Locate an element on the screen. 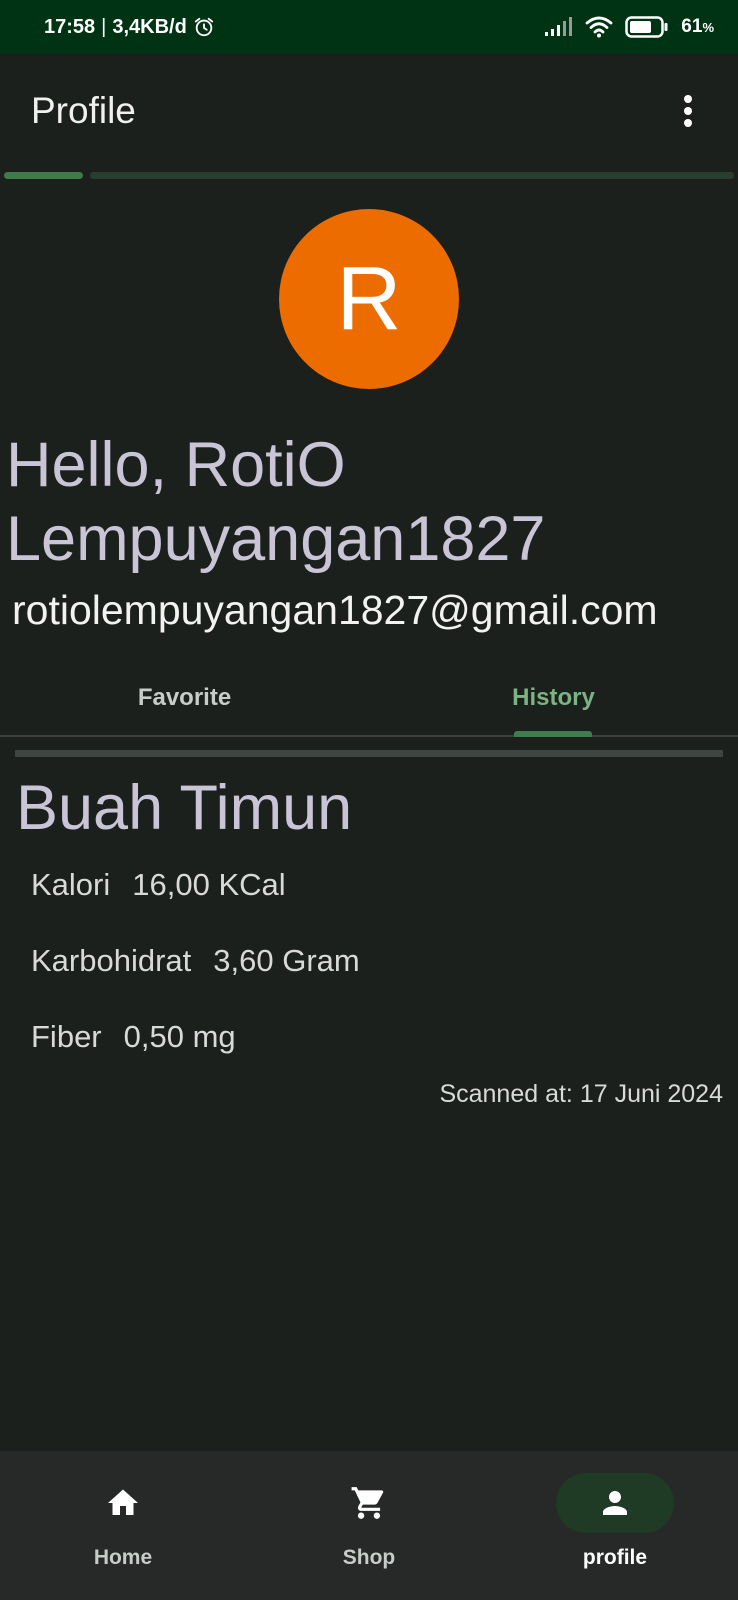 The height and width of the screenshot is (1600, 738). nav-home: Home is located at coordinates (123, 1525).